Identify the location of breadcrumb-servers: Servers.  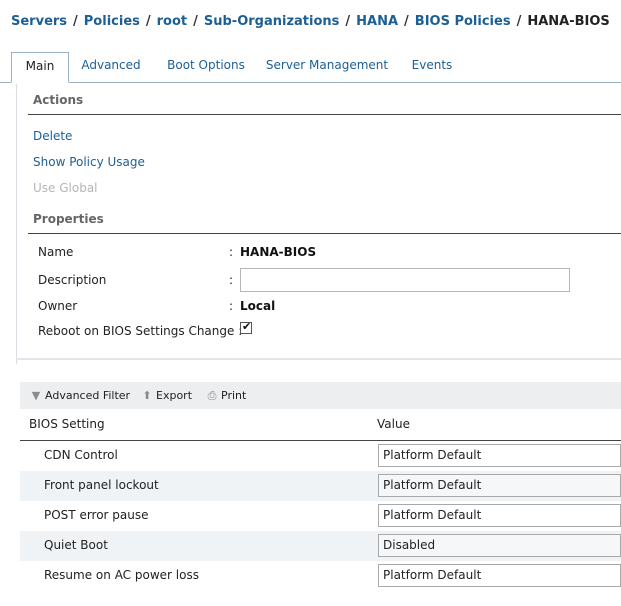
(39, 21).